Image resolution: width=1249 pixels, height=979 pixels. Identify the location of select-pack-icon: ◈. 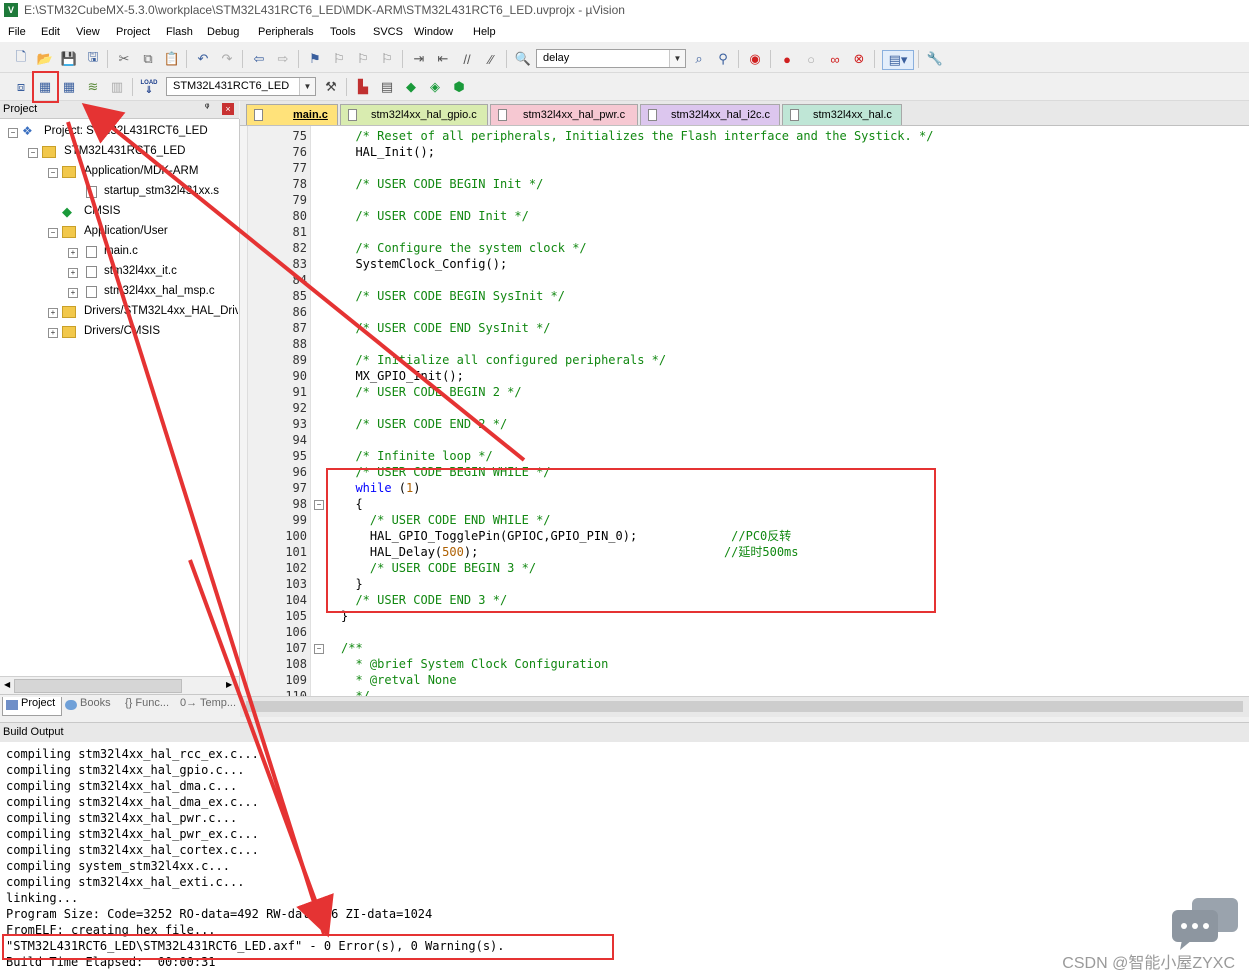
(435, 87).